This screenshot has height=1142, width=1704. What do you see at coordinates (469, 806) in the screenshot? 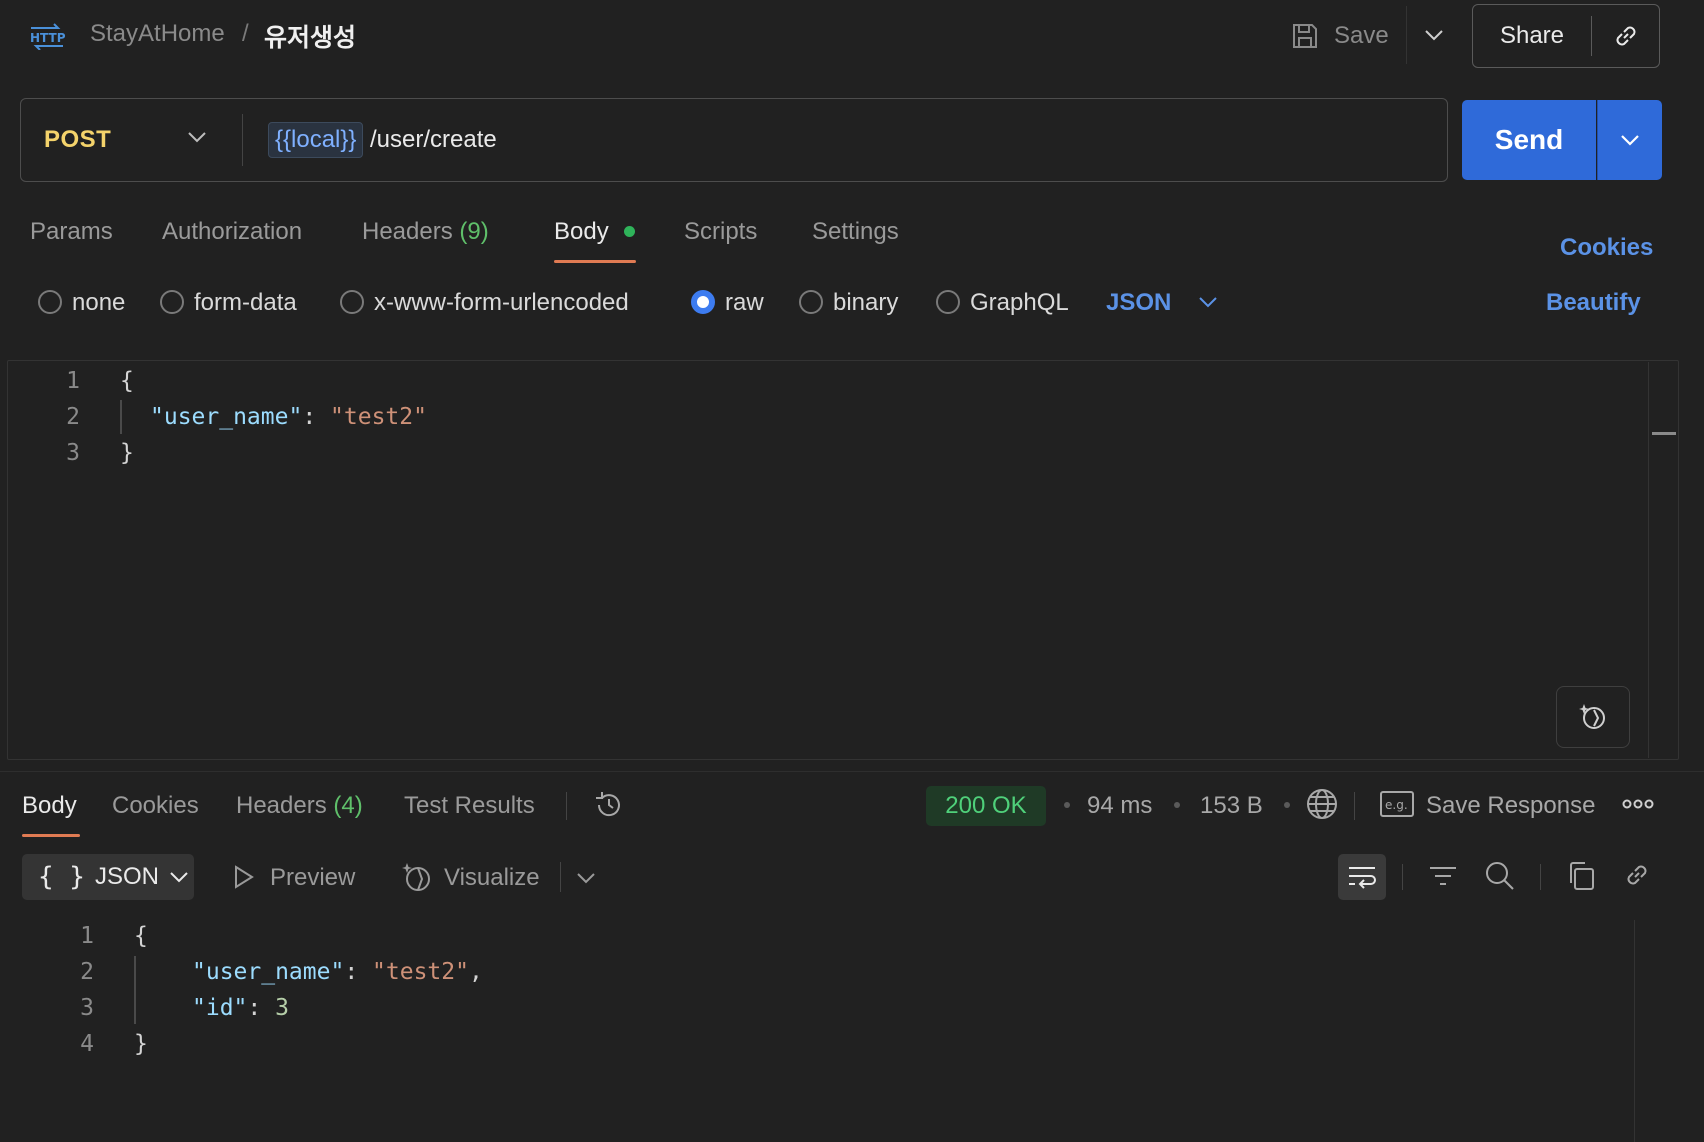
I see `response-tab-test-results: Test Results` at bounding box center [469, 806].